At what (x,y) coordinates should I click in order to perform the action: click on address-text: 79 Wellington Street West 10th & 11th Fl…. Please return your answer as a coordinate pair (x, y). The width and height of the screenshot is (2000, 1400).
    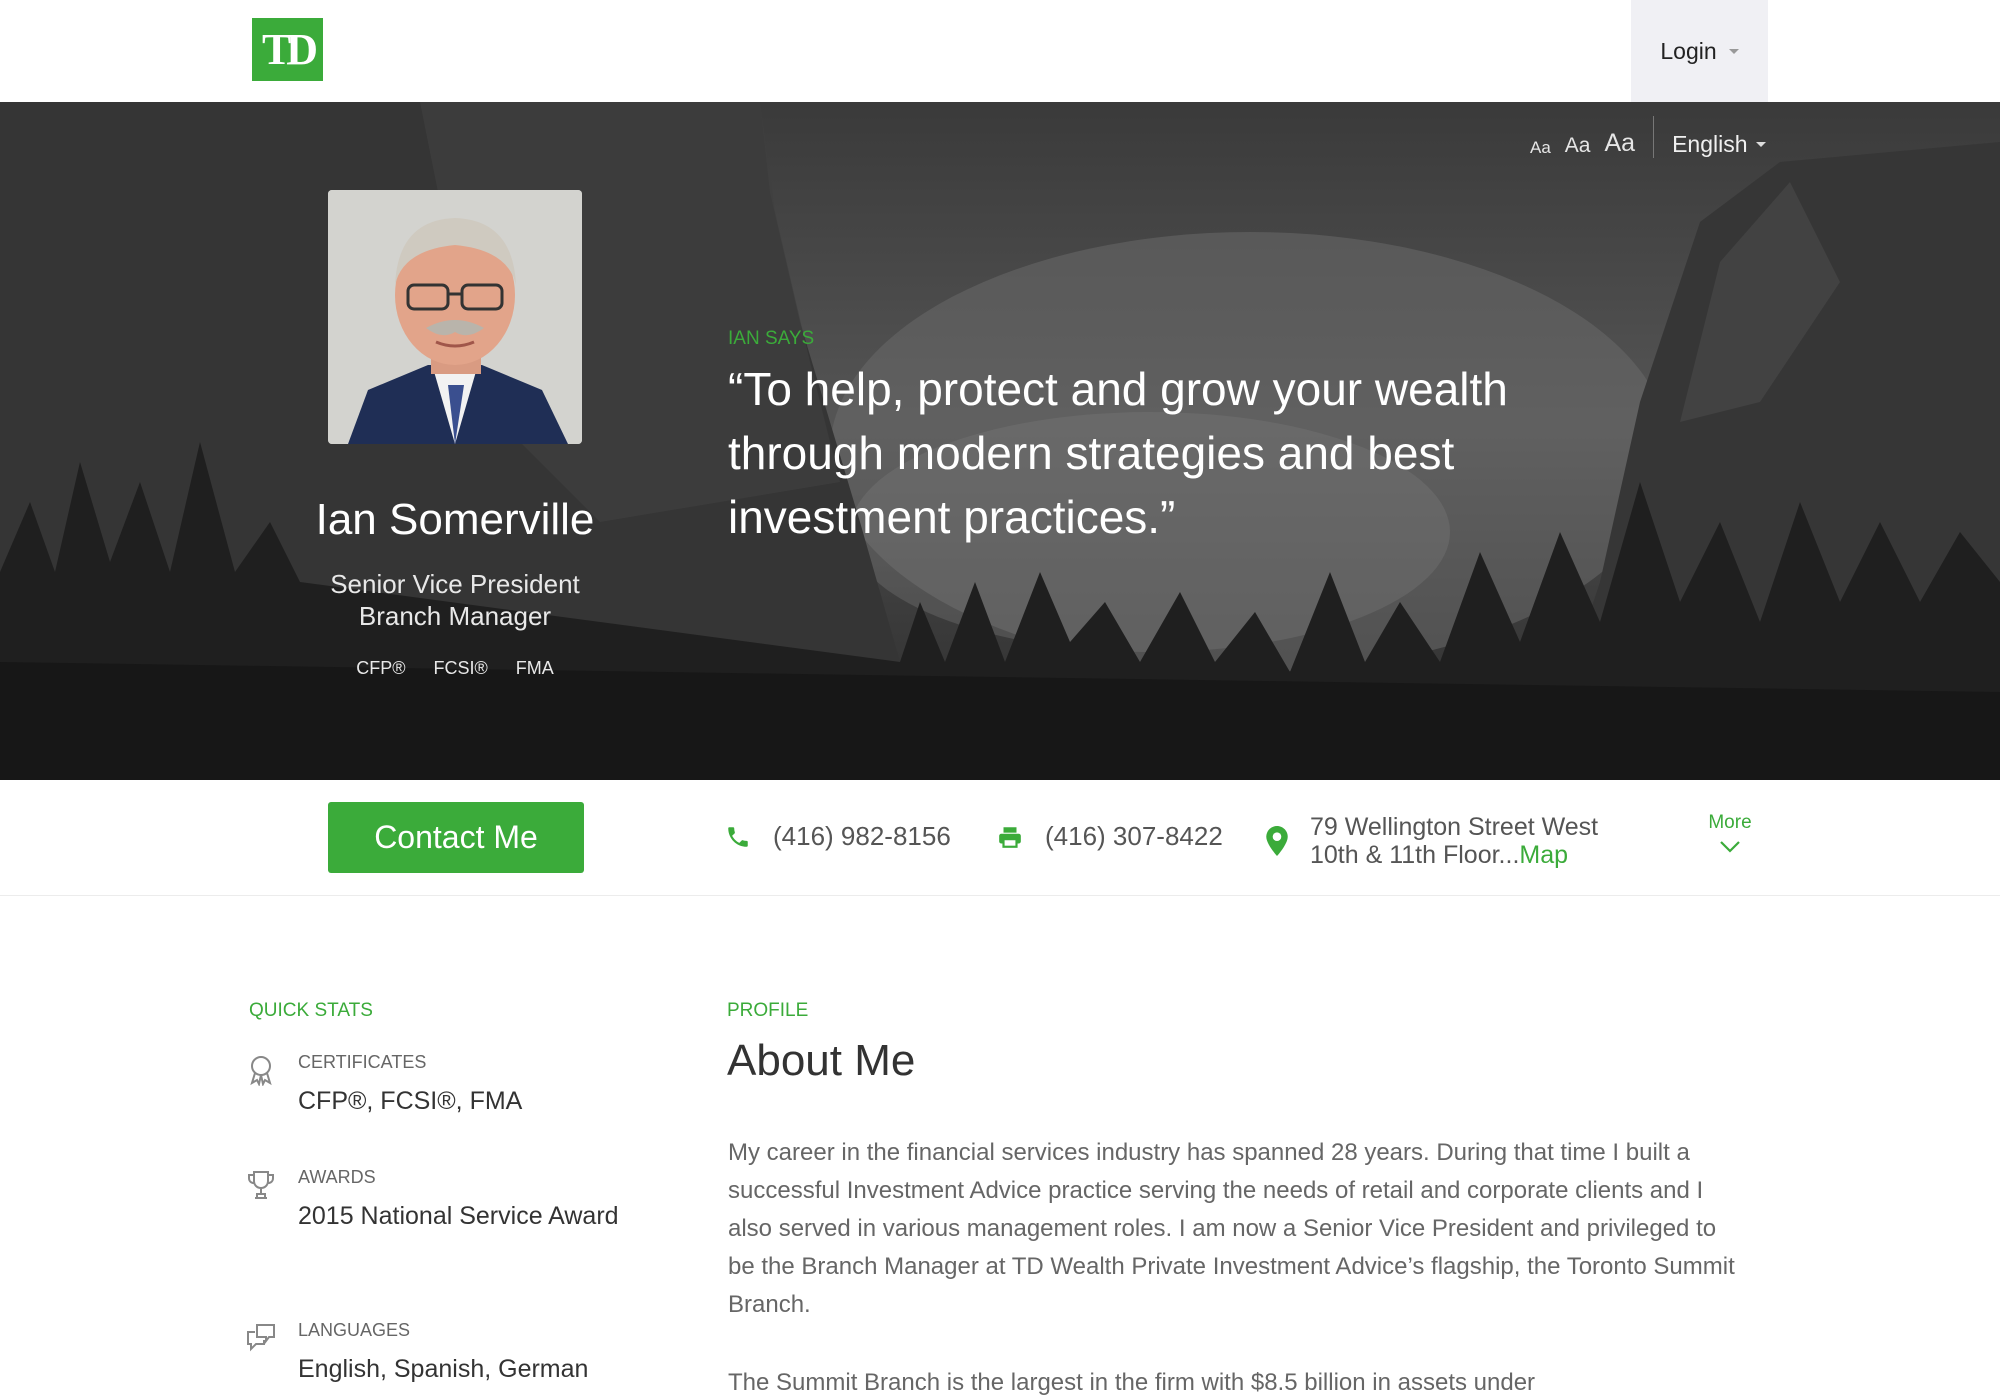
    Looking at the image, I should click on (1454, 841).